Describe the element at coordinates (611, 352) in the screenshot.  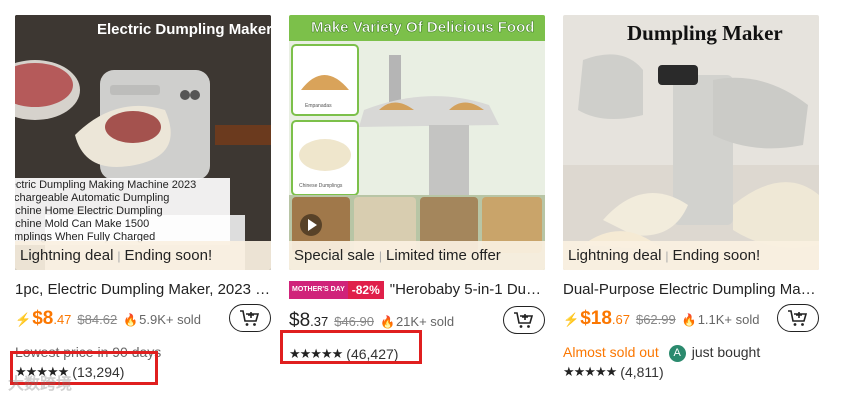
I see `almost-sold-out-text: Almost sold out` at that location.